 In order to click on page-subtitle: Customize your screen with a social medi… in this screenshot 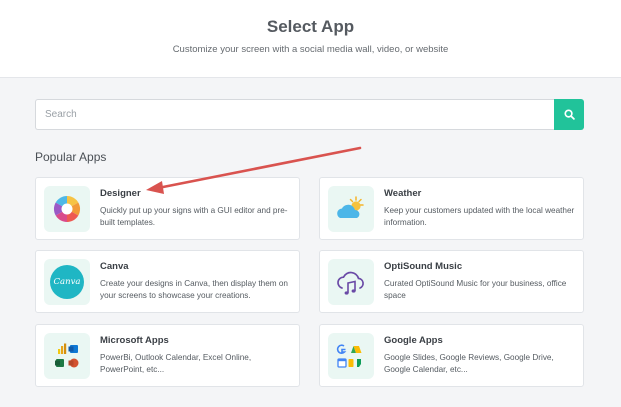, I will do `click(310, 49)`.